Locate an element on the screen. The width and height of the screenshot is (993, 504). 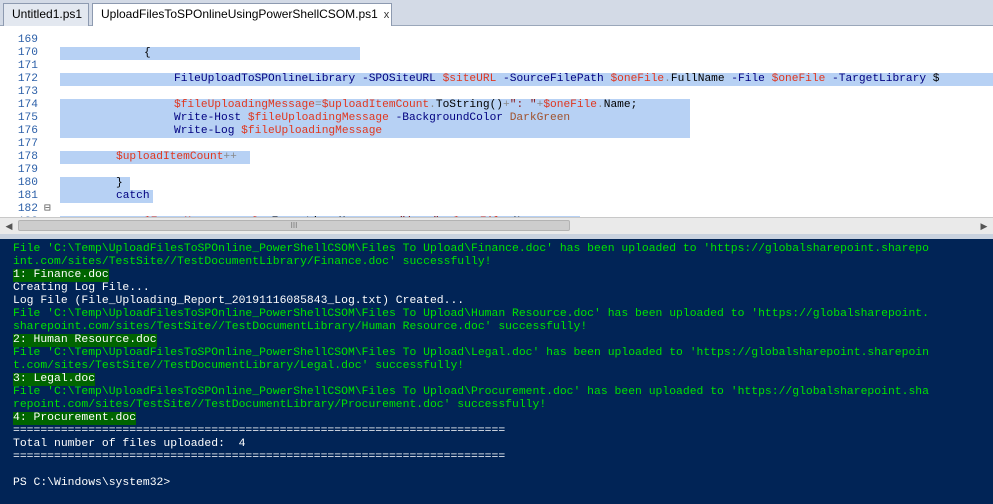
code-line: Write-Log $fileUploadingMessage is located at coordinates (375, 131).